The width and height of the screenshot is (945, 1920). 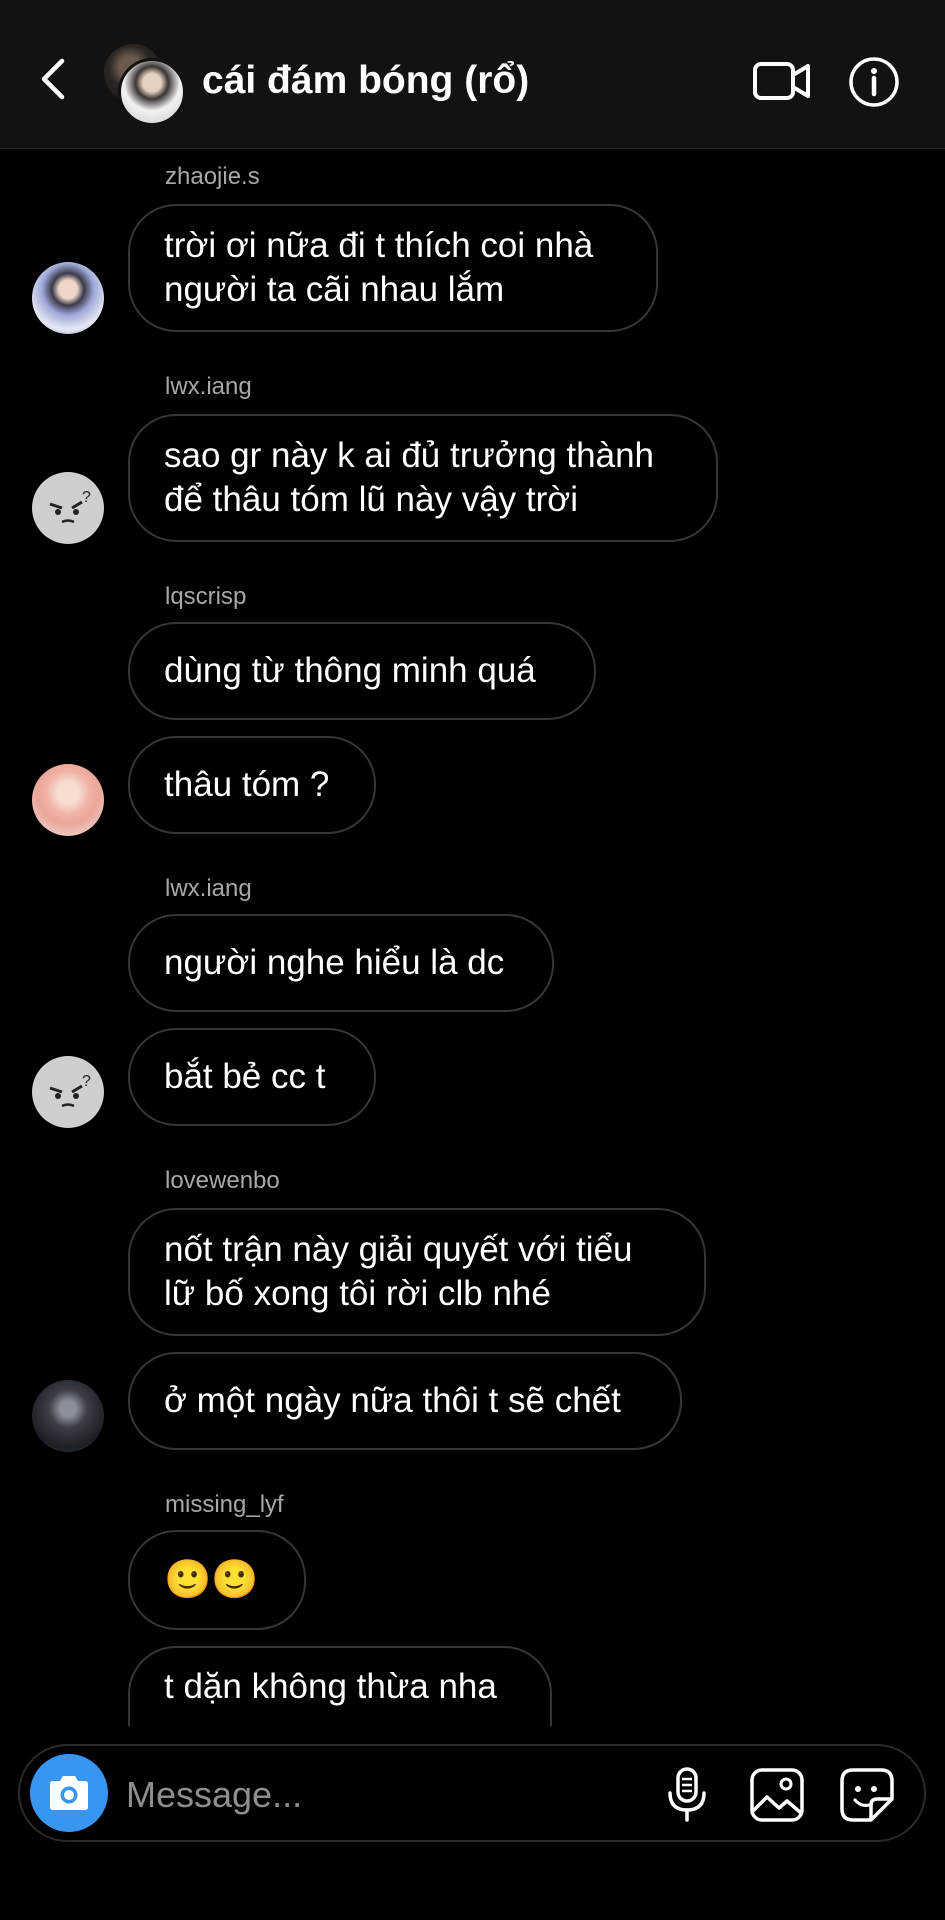 What do you see at coordinates (379, 245) in the screenshot?
I see `message-line: trời ơi nữa đi t thích coi nhà` at bounding box center [379, 245].